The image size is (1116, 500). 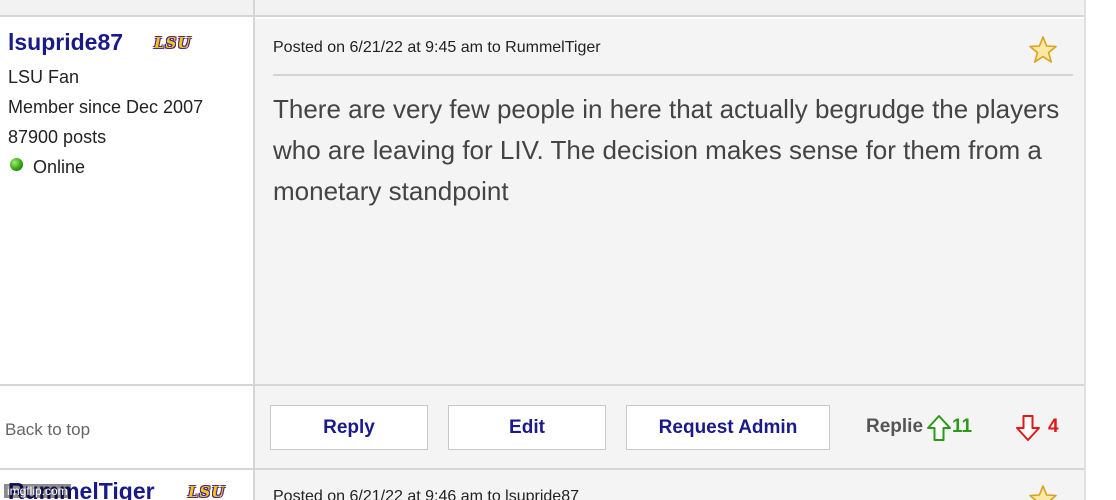 I want to click on arrow-down-icon, so click(x=1028, y=428).